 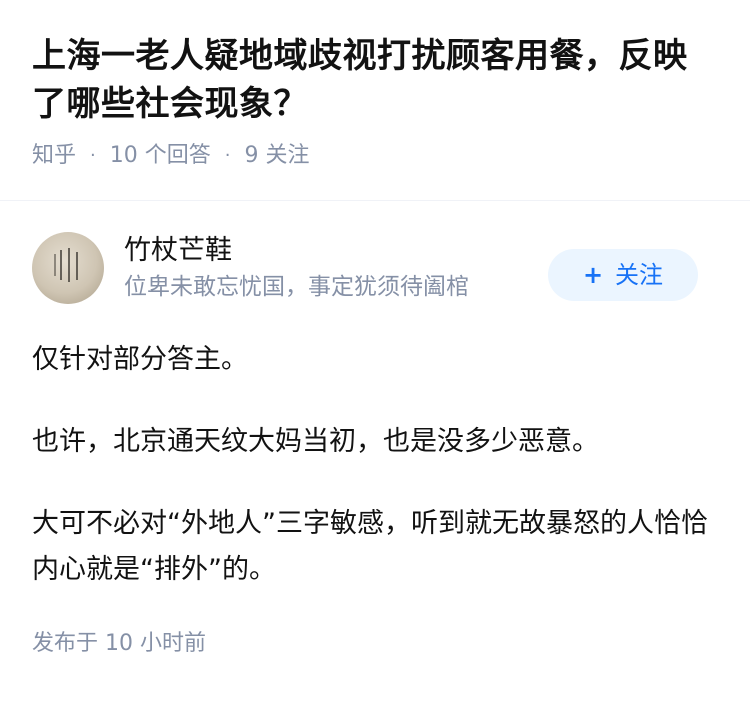 I want to click on avatar, so click(x=68, y=268).